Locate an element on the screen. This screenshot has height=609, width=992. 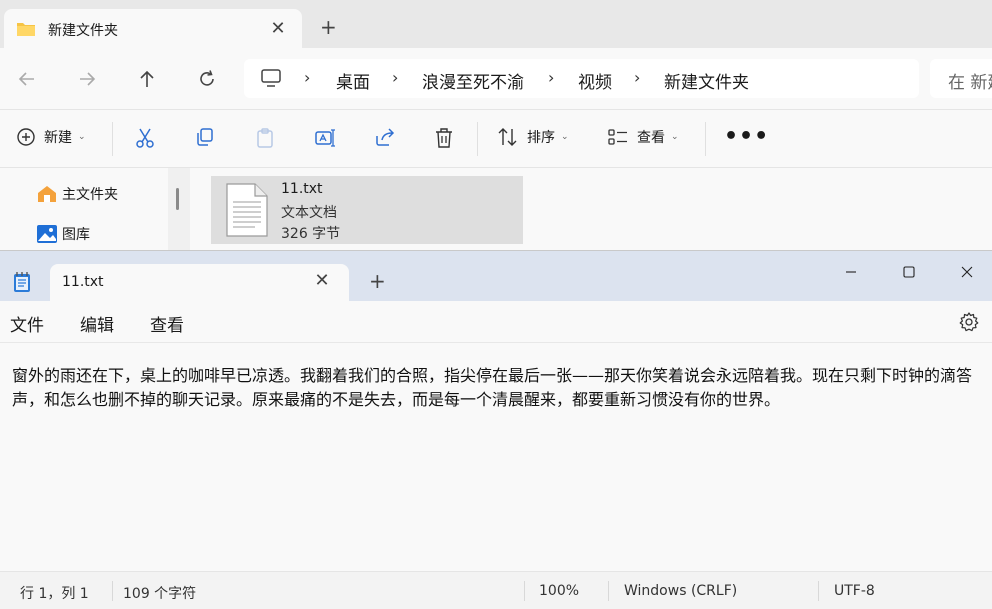
breadcrumb-item: 视频 is located at coordinates (595, 80).